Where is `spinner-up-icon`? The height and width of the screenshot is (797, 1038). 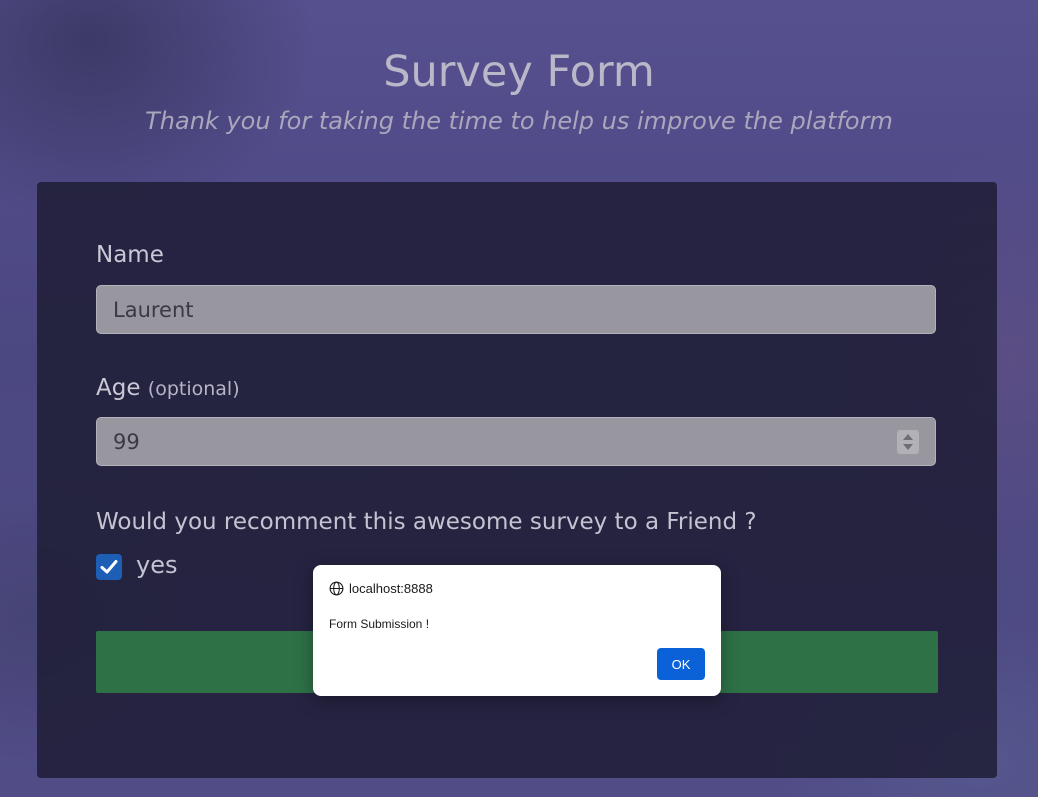
spinner-up-icon is located at coordinates (908, 437).